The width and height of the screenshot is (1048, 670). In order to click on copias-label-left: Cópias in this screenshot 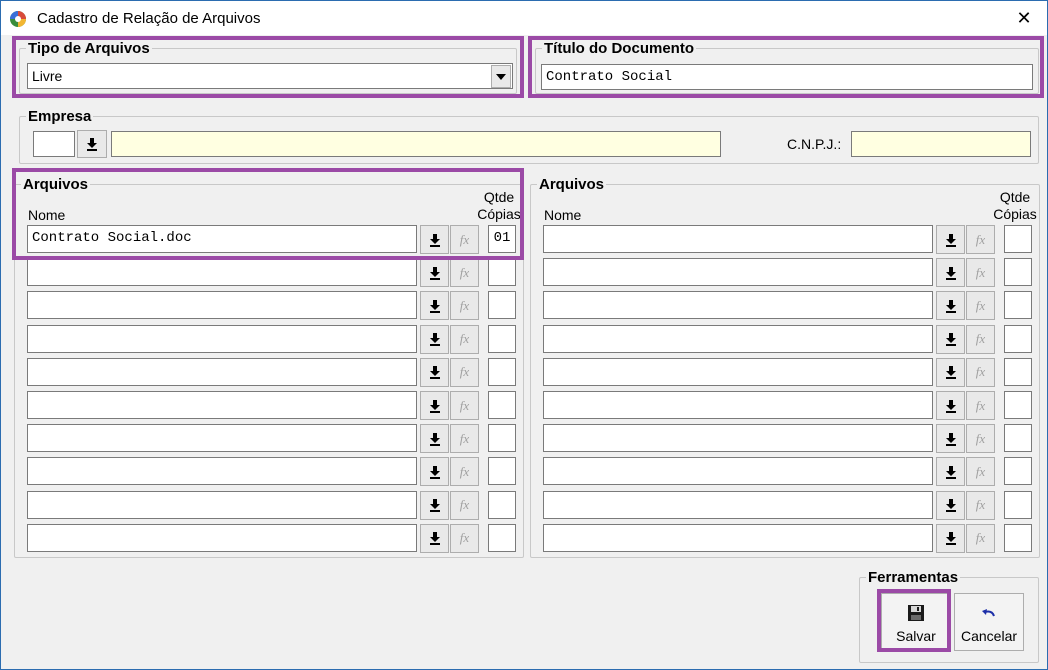, I will do `click(499, 214)`.